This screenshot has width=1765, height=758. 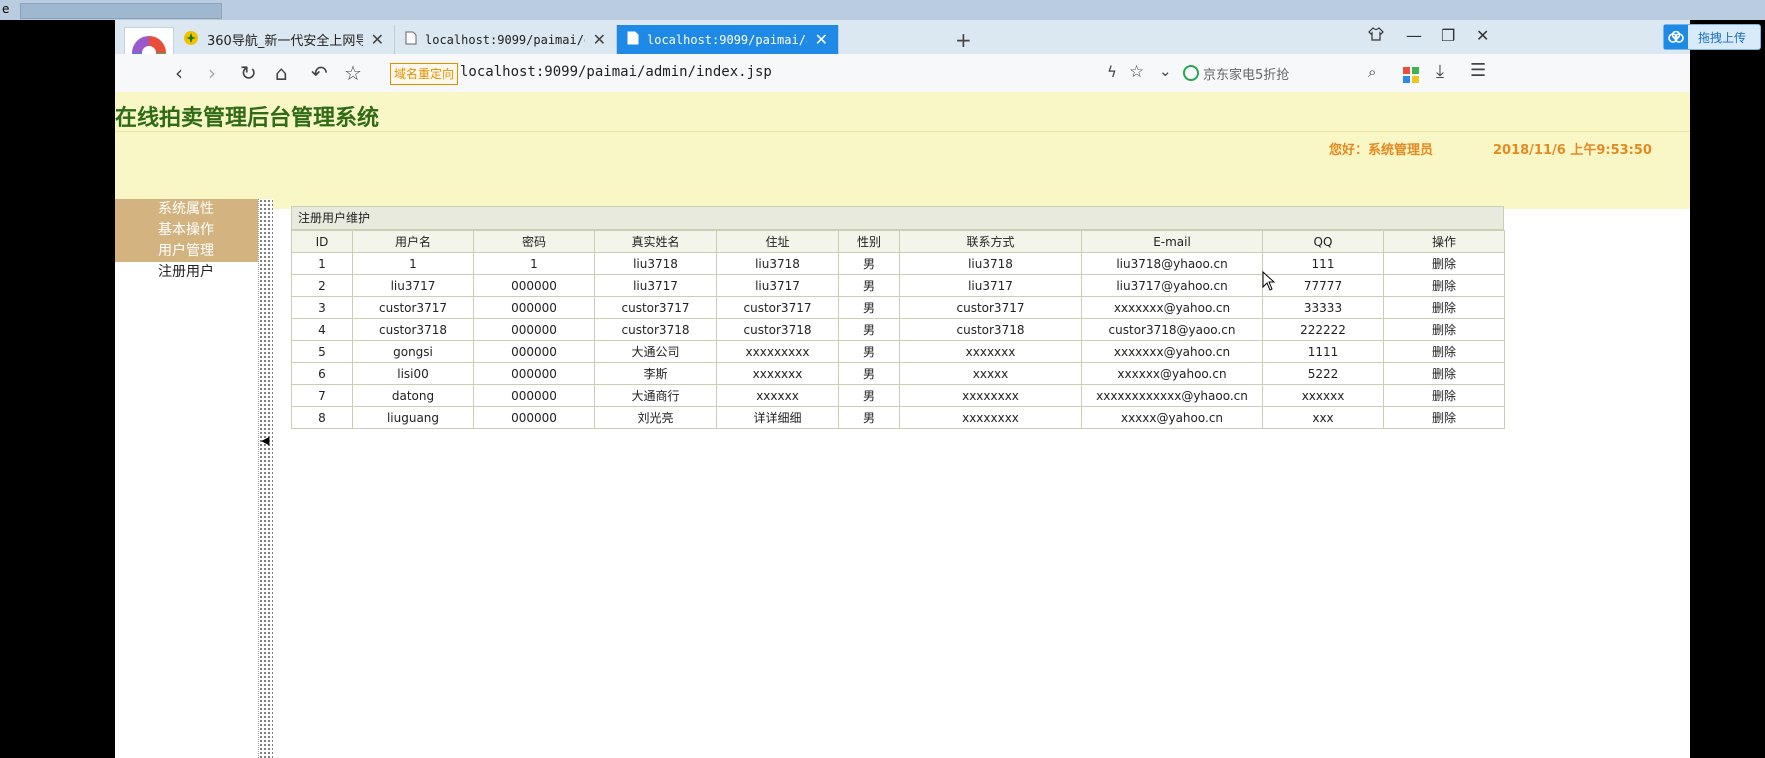 I want to click on apps-icon, so click(x=1411, y=76).